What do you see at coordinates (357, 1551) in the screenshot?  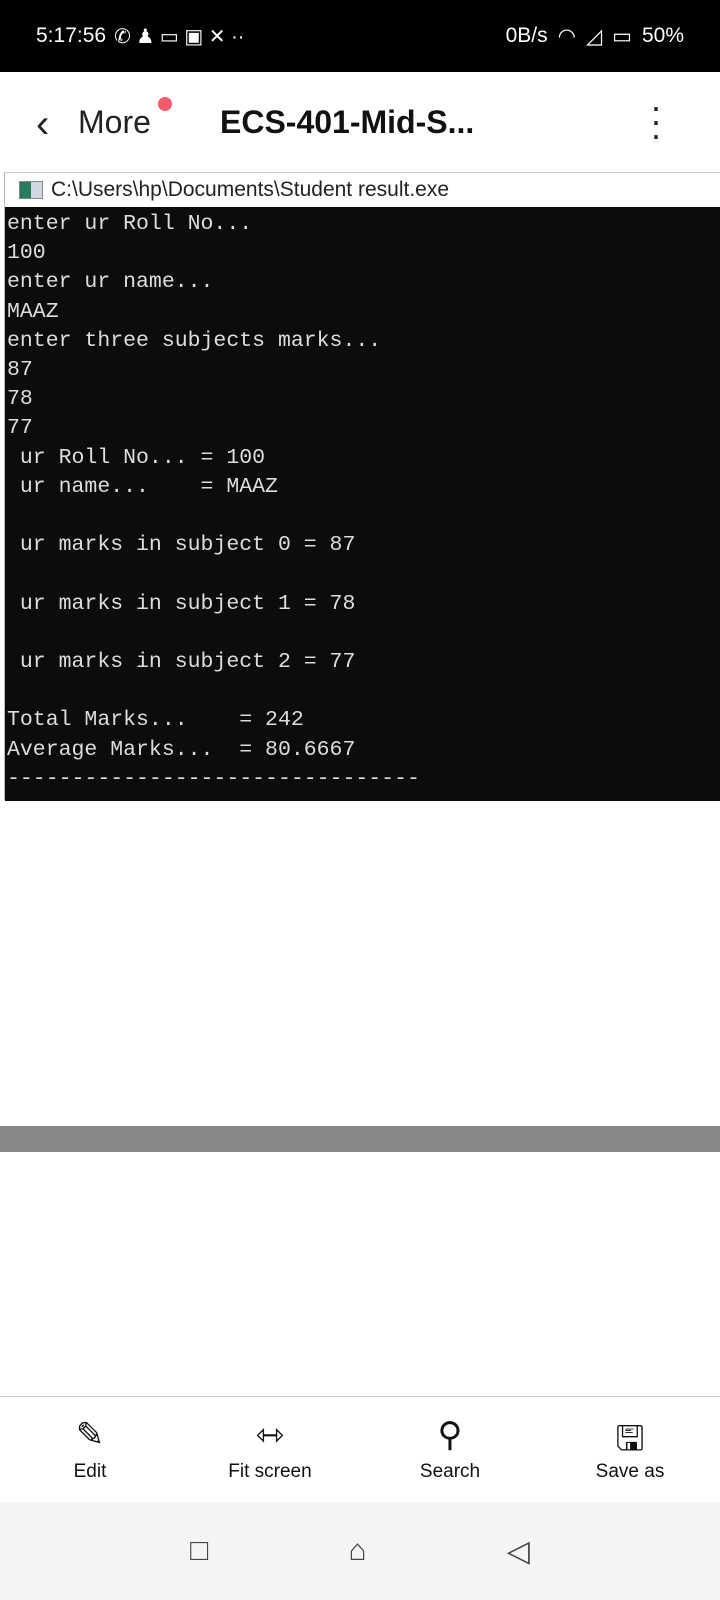 I see `home-button: ⌂` at bounding box center [357, 1551].